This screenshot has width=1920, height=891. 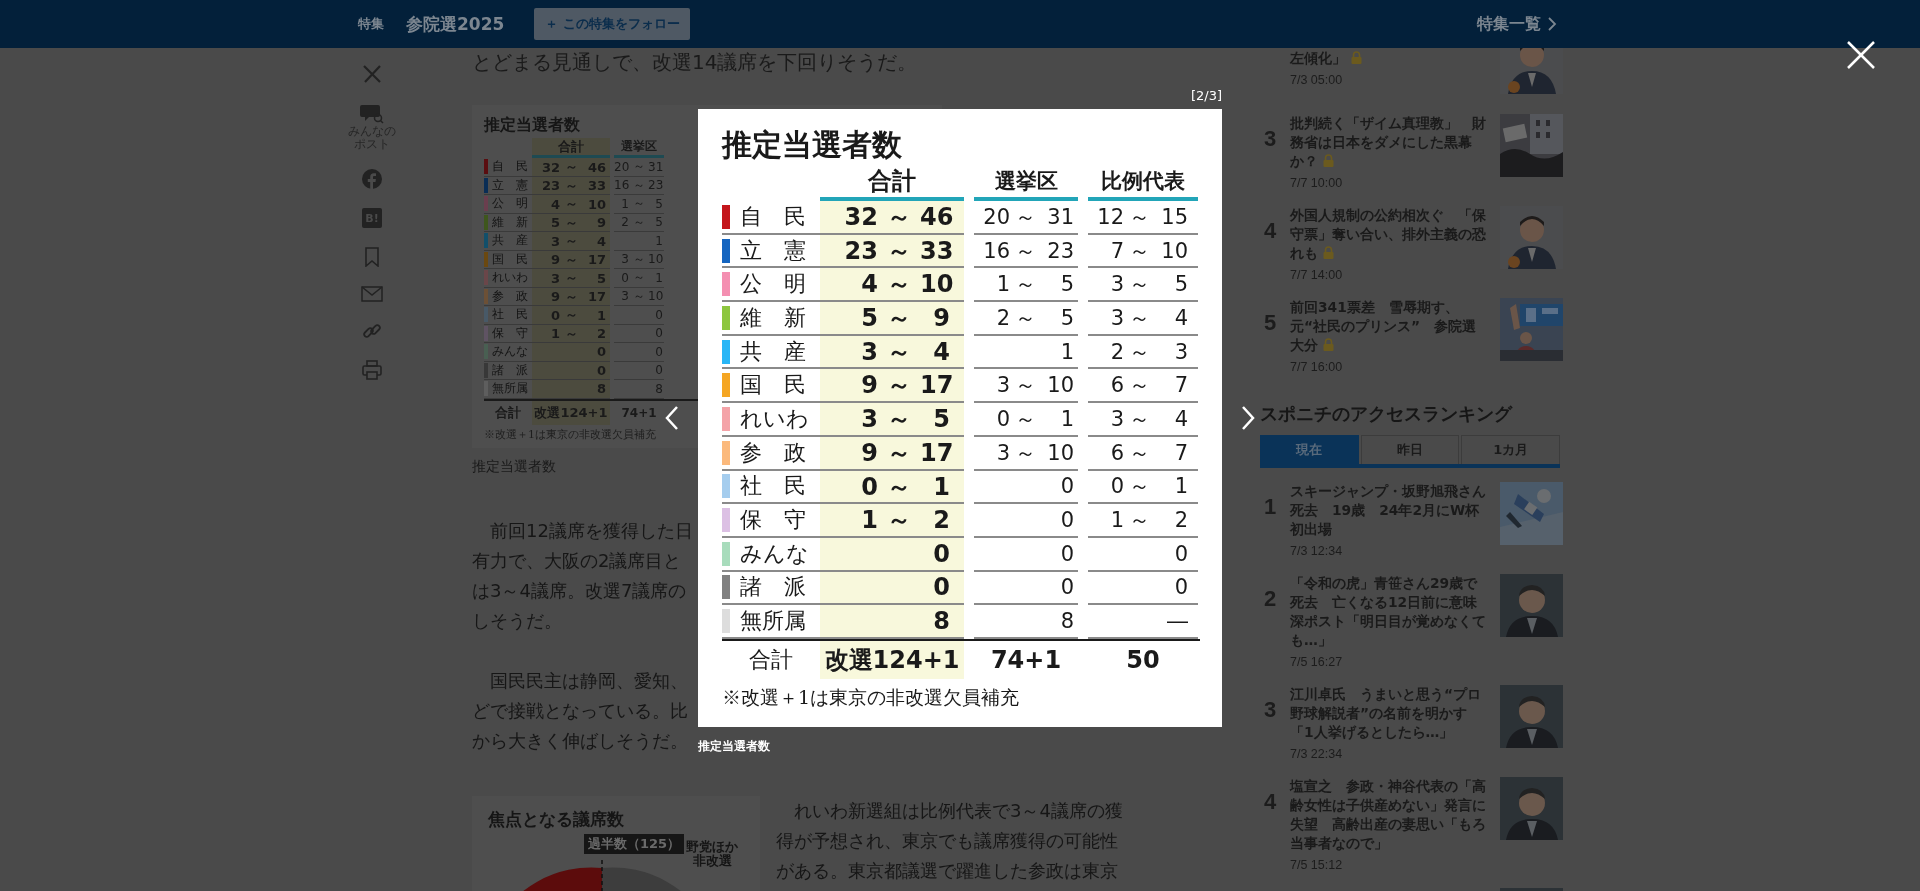 What do you see at coordinates (372, 294) in the screenshot?
I see `mail-icon` at bounding box center [372, 294].